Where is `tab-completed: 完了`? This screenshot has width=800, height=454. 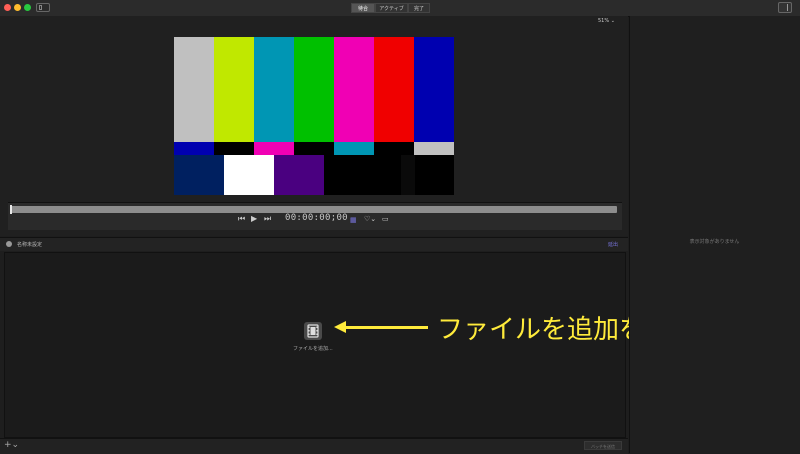
tab-completed: 完了 is located at coordinates (419, 8).